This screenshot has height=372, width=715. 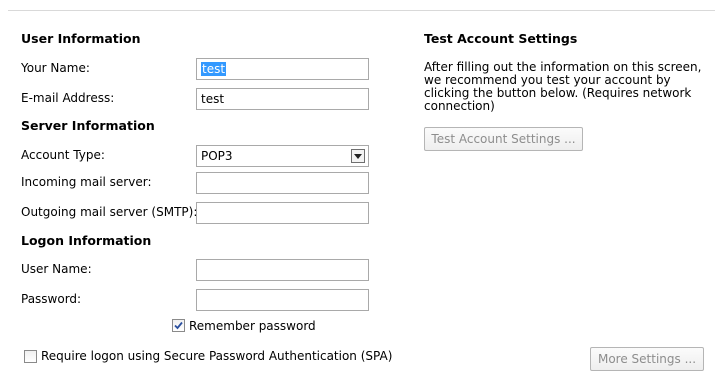 What do you see at coordinates (282, 183) in the screenshot?
I see `incoming-server-field` at bounding box center [282, 183].